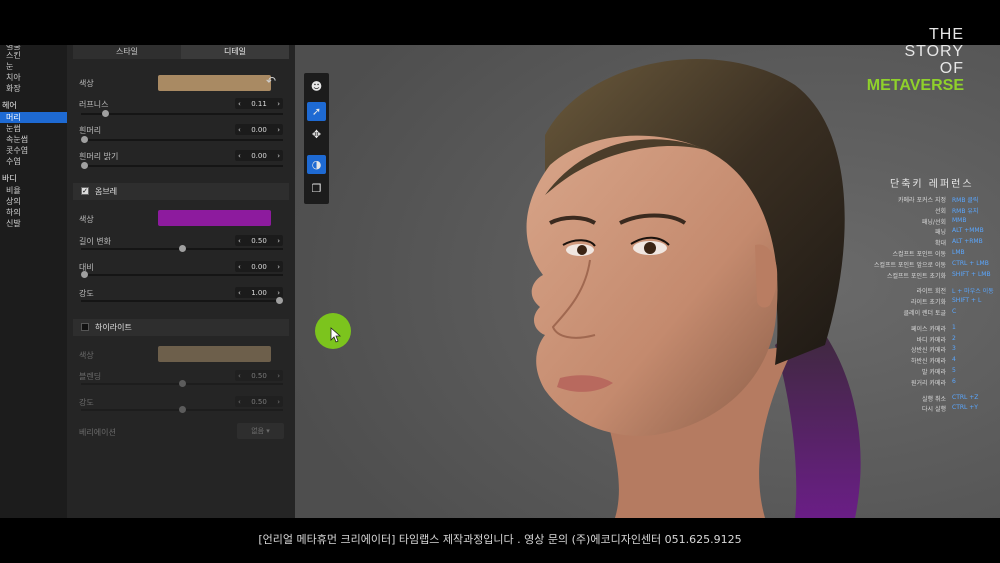 This screenshot has width=1000, height=563. I want to click on highlight-color-swatch, so click(214, 354).